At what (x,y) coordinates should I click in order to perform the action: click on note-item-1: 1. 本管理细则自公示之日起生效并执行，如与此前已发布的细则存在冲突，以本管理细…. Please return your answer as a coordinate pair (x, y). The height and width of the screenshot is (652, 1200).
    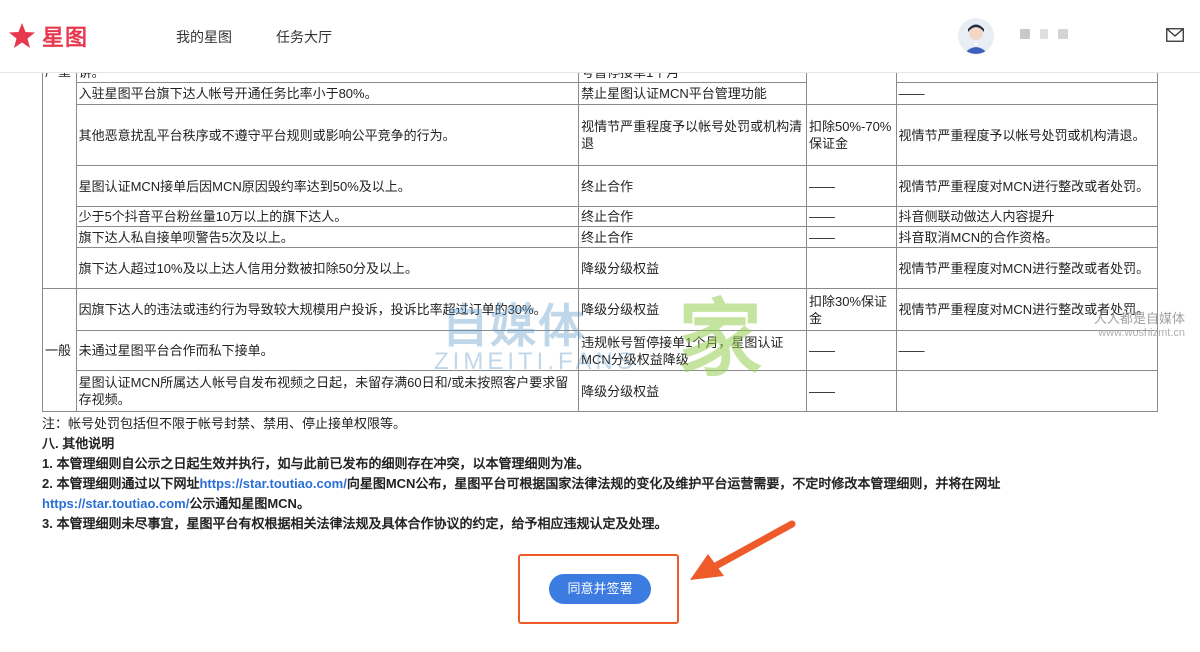
    Looking at the image, I should click on (316, 463).